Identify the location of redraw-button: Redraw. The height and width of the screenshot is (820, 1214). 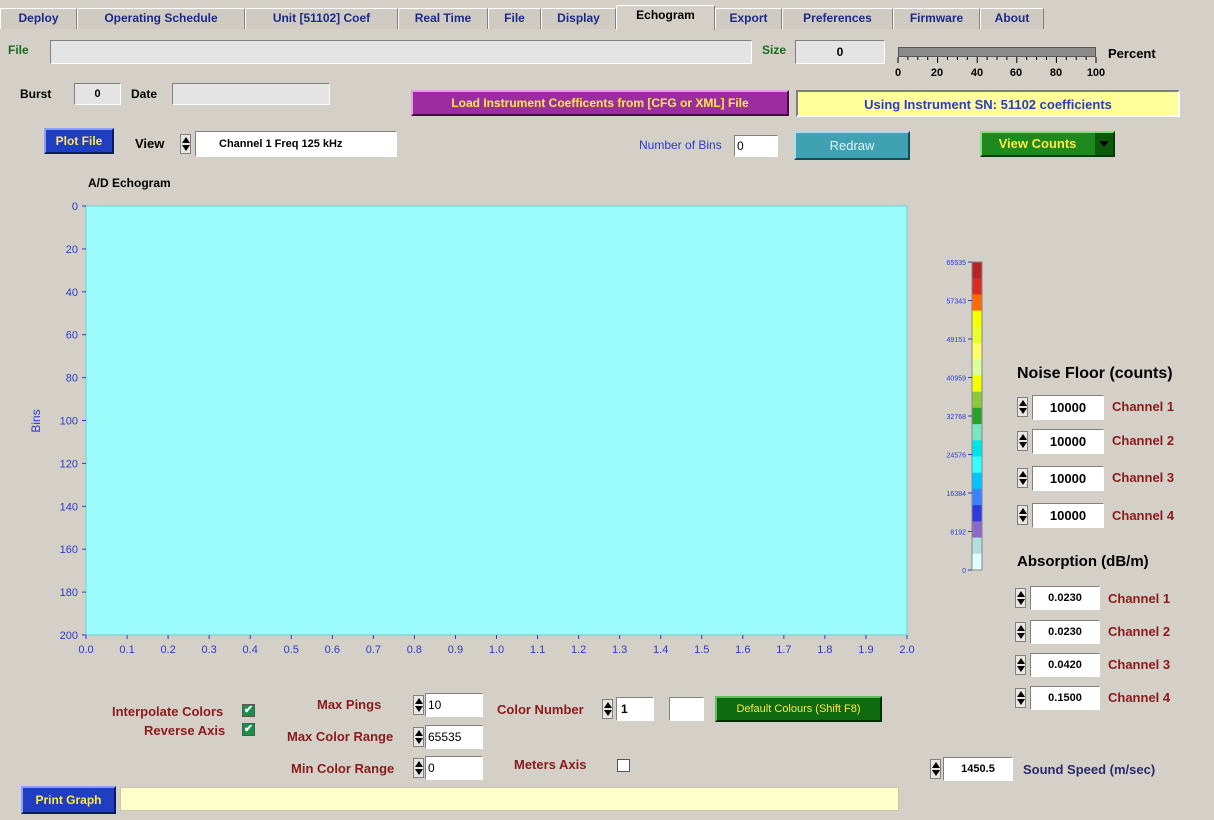
(852, 145).